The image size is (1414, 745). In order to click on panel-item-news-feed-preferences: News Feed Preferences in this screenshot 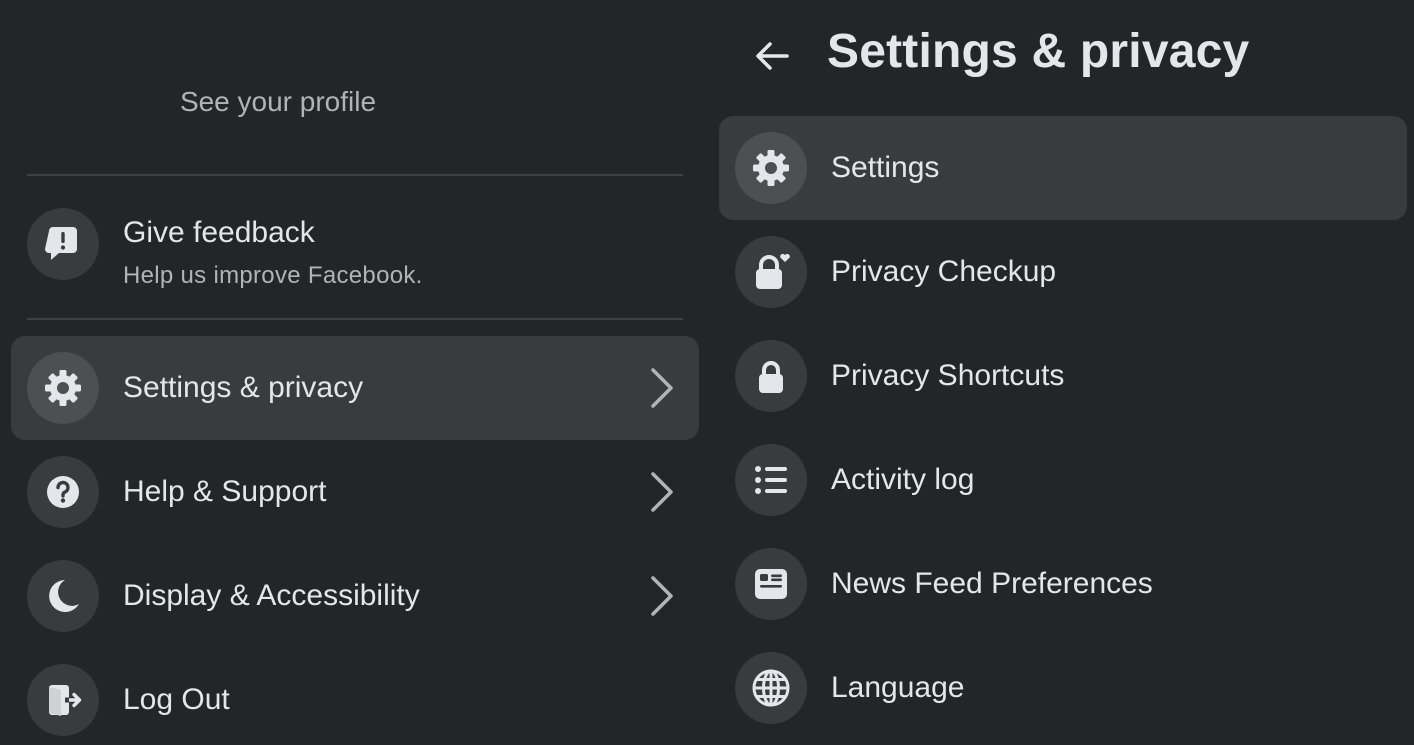, I will do `click(1063, 584)`.